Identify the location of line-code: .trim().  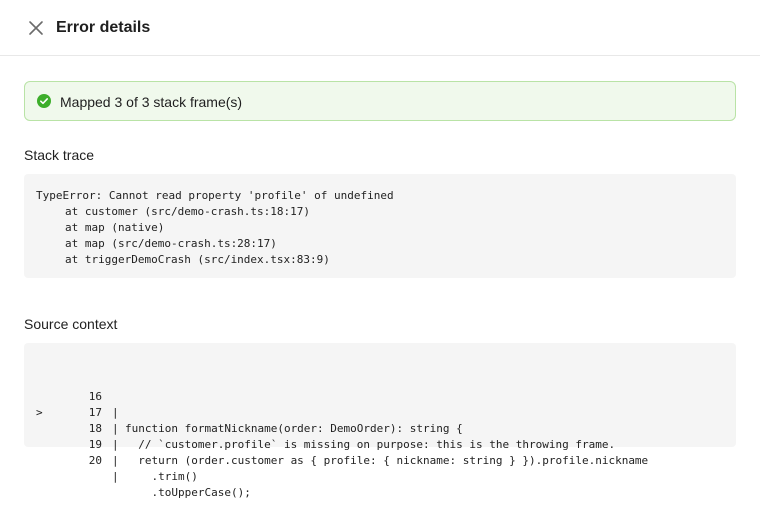
(161, 476).